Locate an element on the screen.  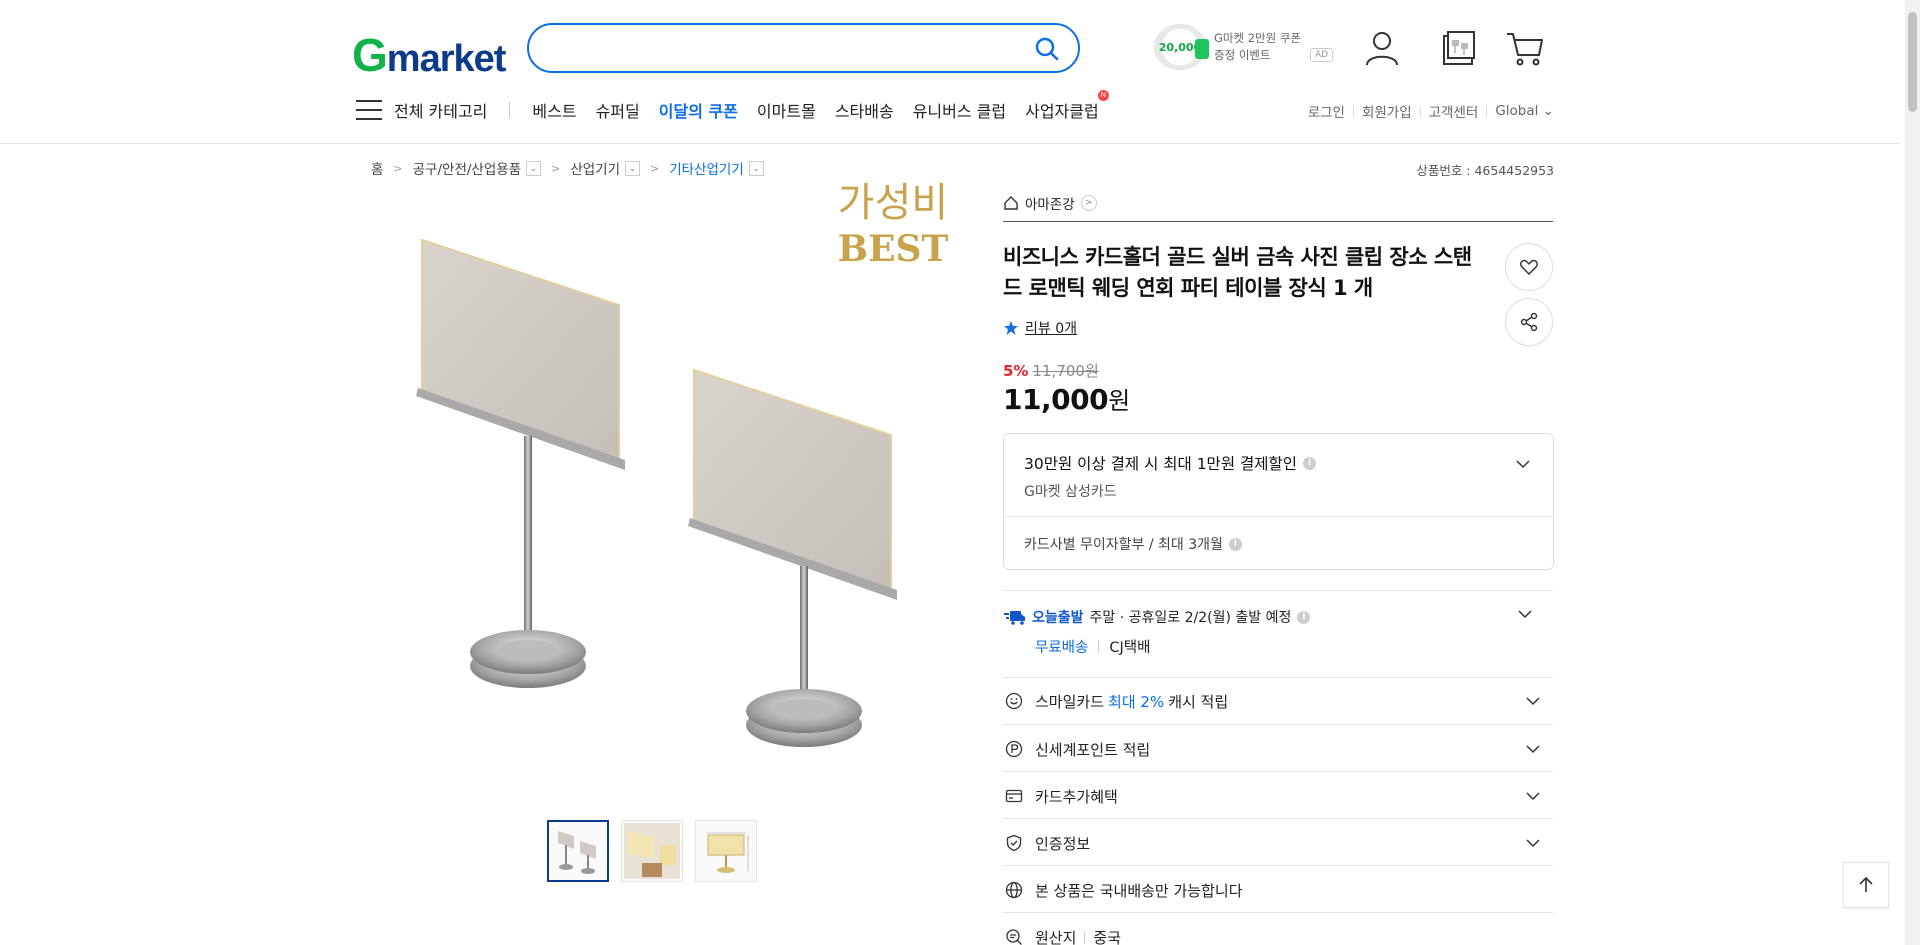
smile-icon is located at coordinates (1014, 701).